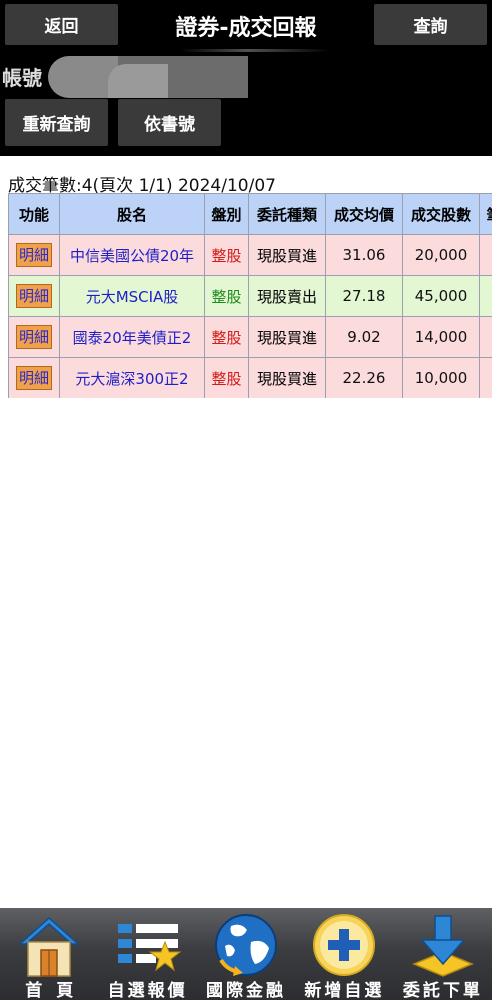 This screenshot has height=1000, width=492. Describe the element at coordinates (441, 377) in the screenshot. I see `shares: 10,000` at that location.